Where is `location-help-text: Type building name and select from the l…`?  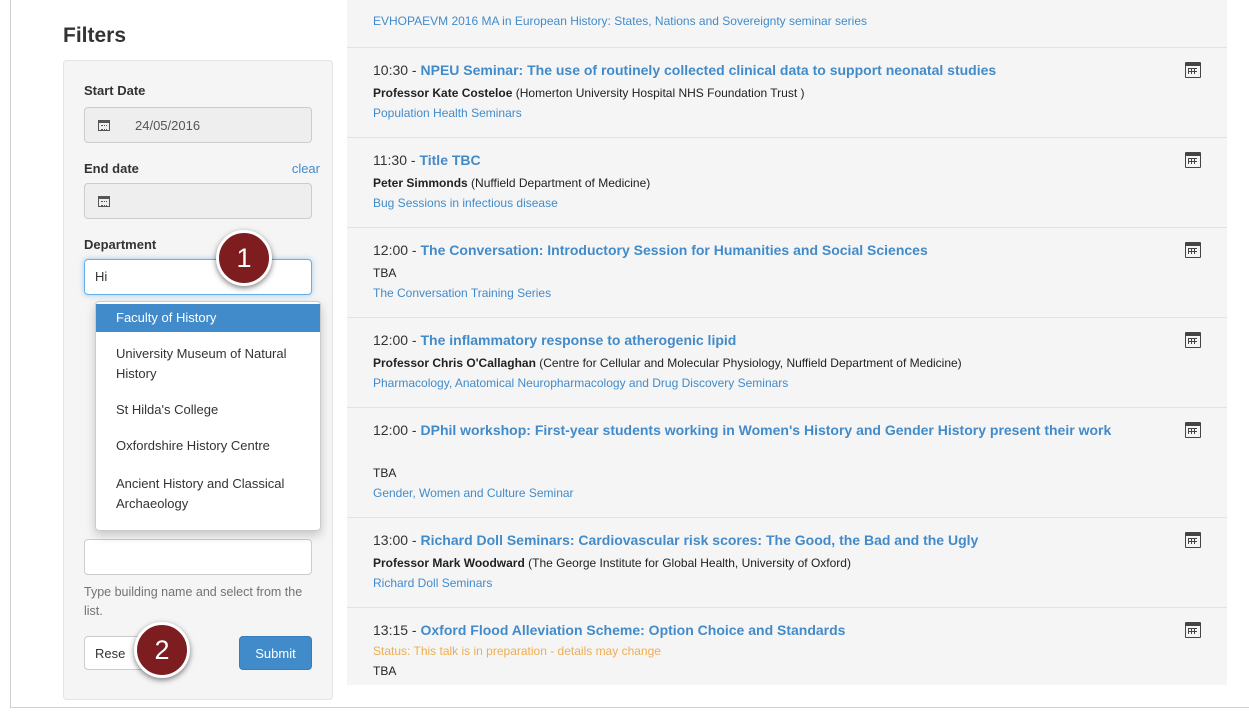
location-help-text: Type building name and select from the l… is located at coordinates (193, 601).